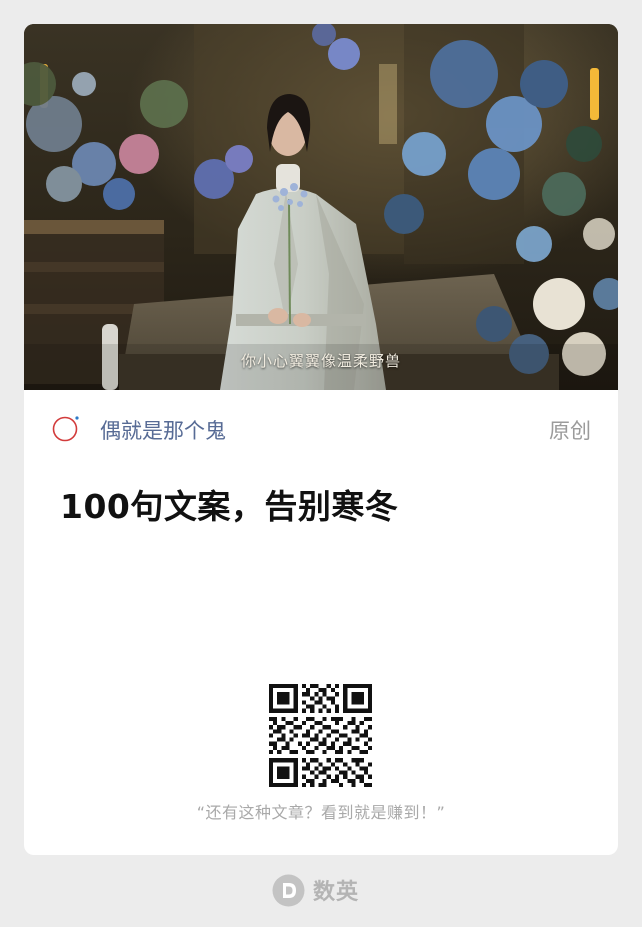 The height and width of the screenshot is (927, 642). I want to click on qr-code, so click(320, 735).